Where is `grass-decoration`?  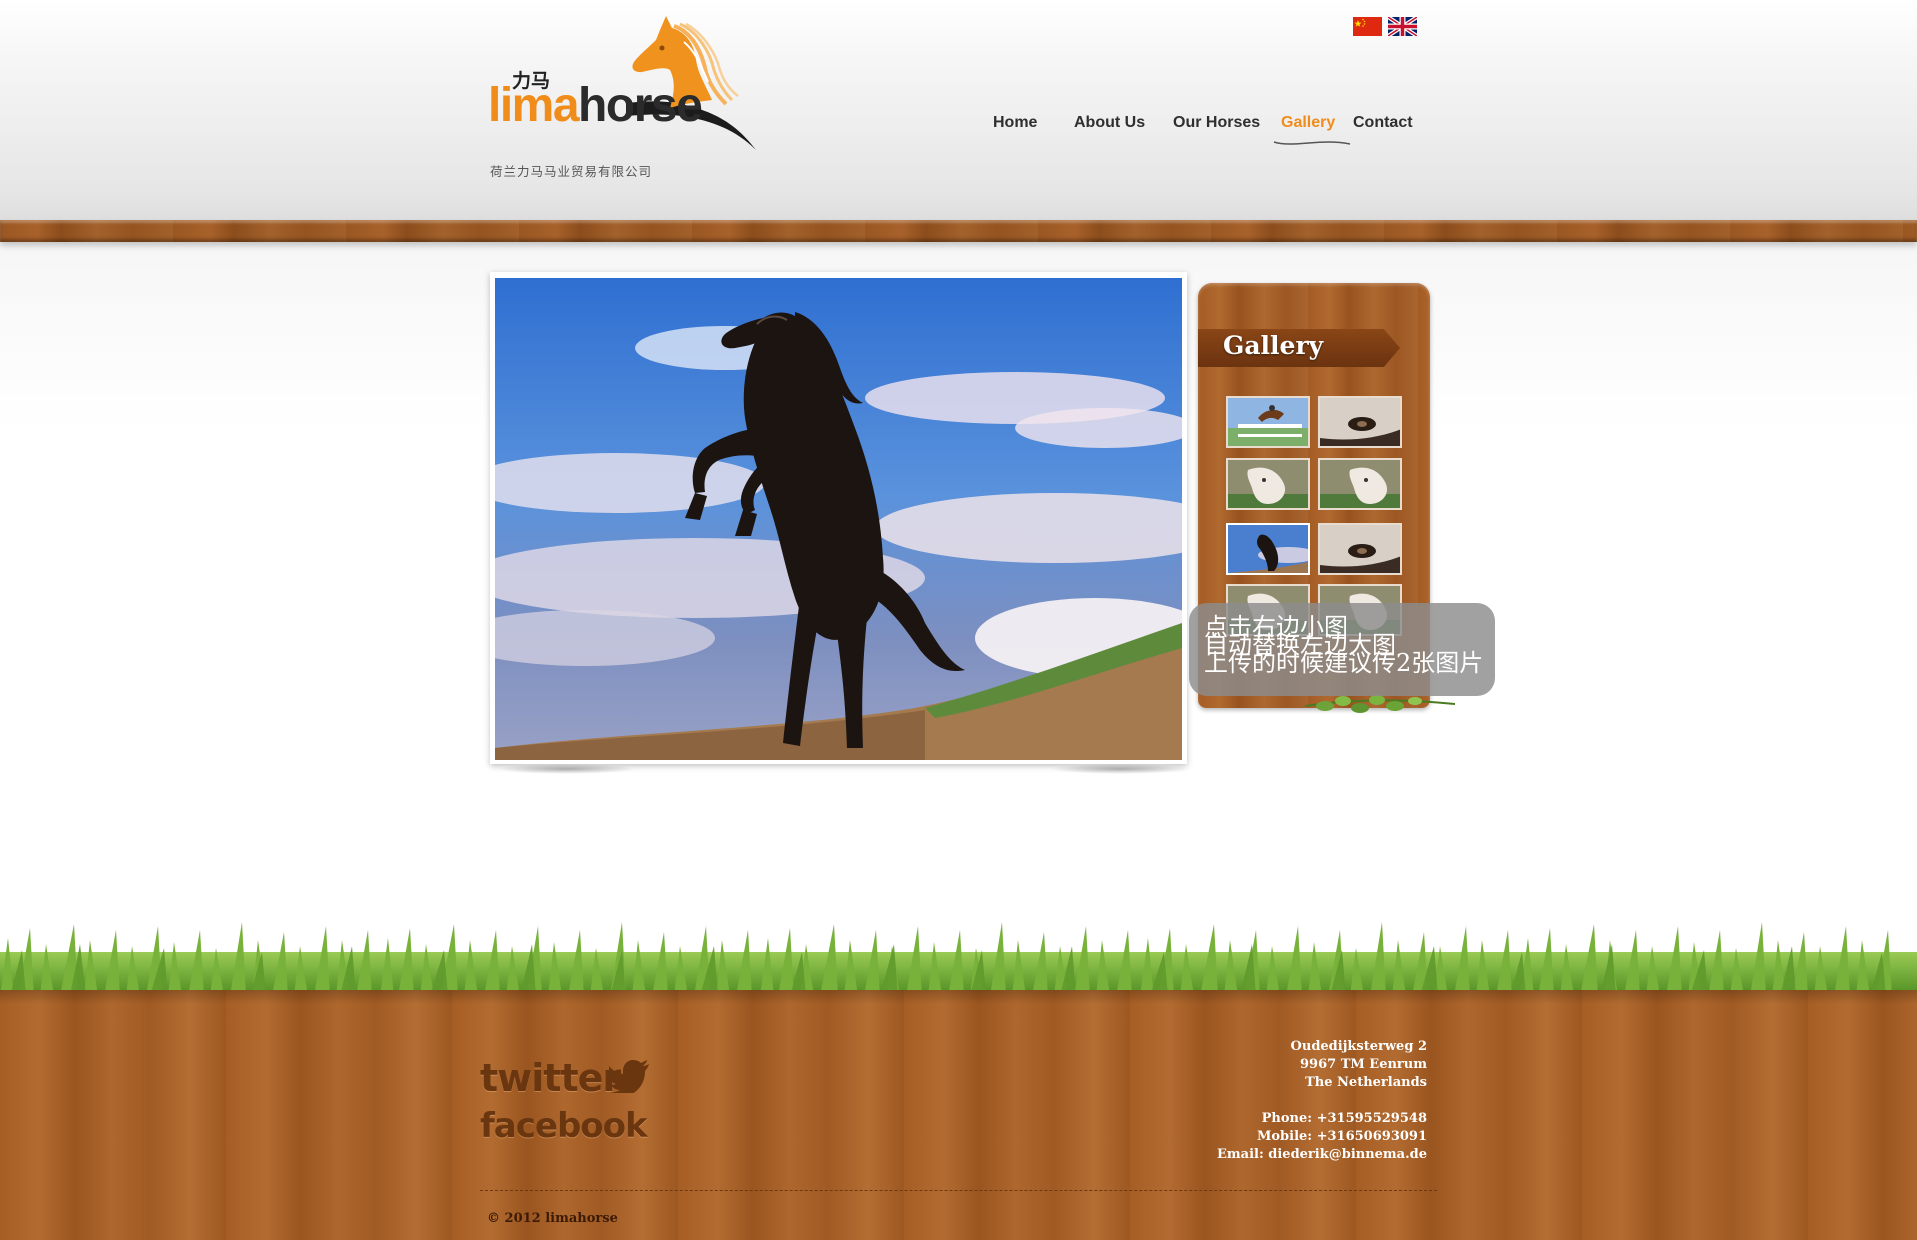
grass-decoration is located at coordinates (958, 959).